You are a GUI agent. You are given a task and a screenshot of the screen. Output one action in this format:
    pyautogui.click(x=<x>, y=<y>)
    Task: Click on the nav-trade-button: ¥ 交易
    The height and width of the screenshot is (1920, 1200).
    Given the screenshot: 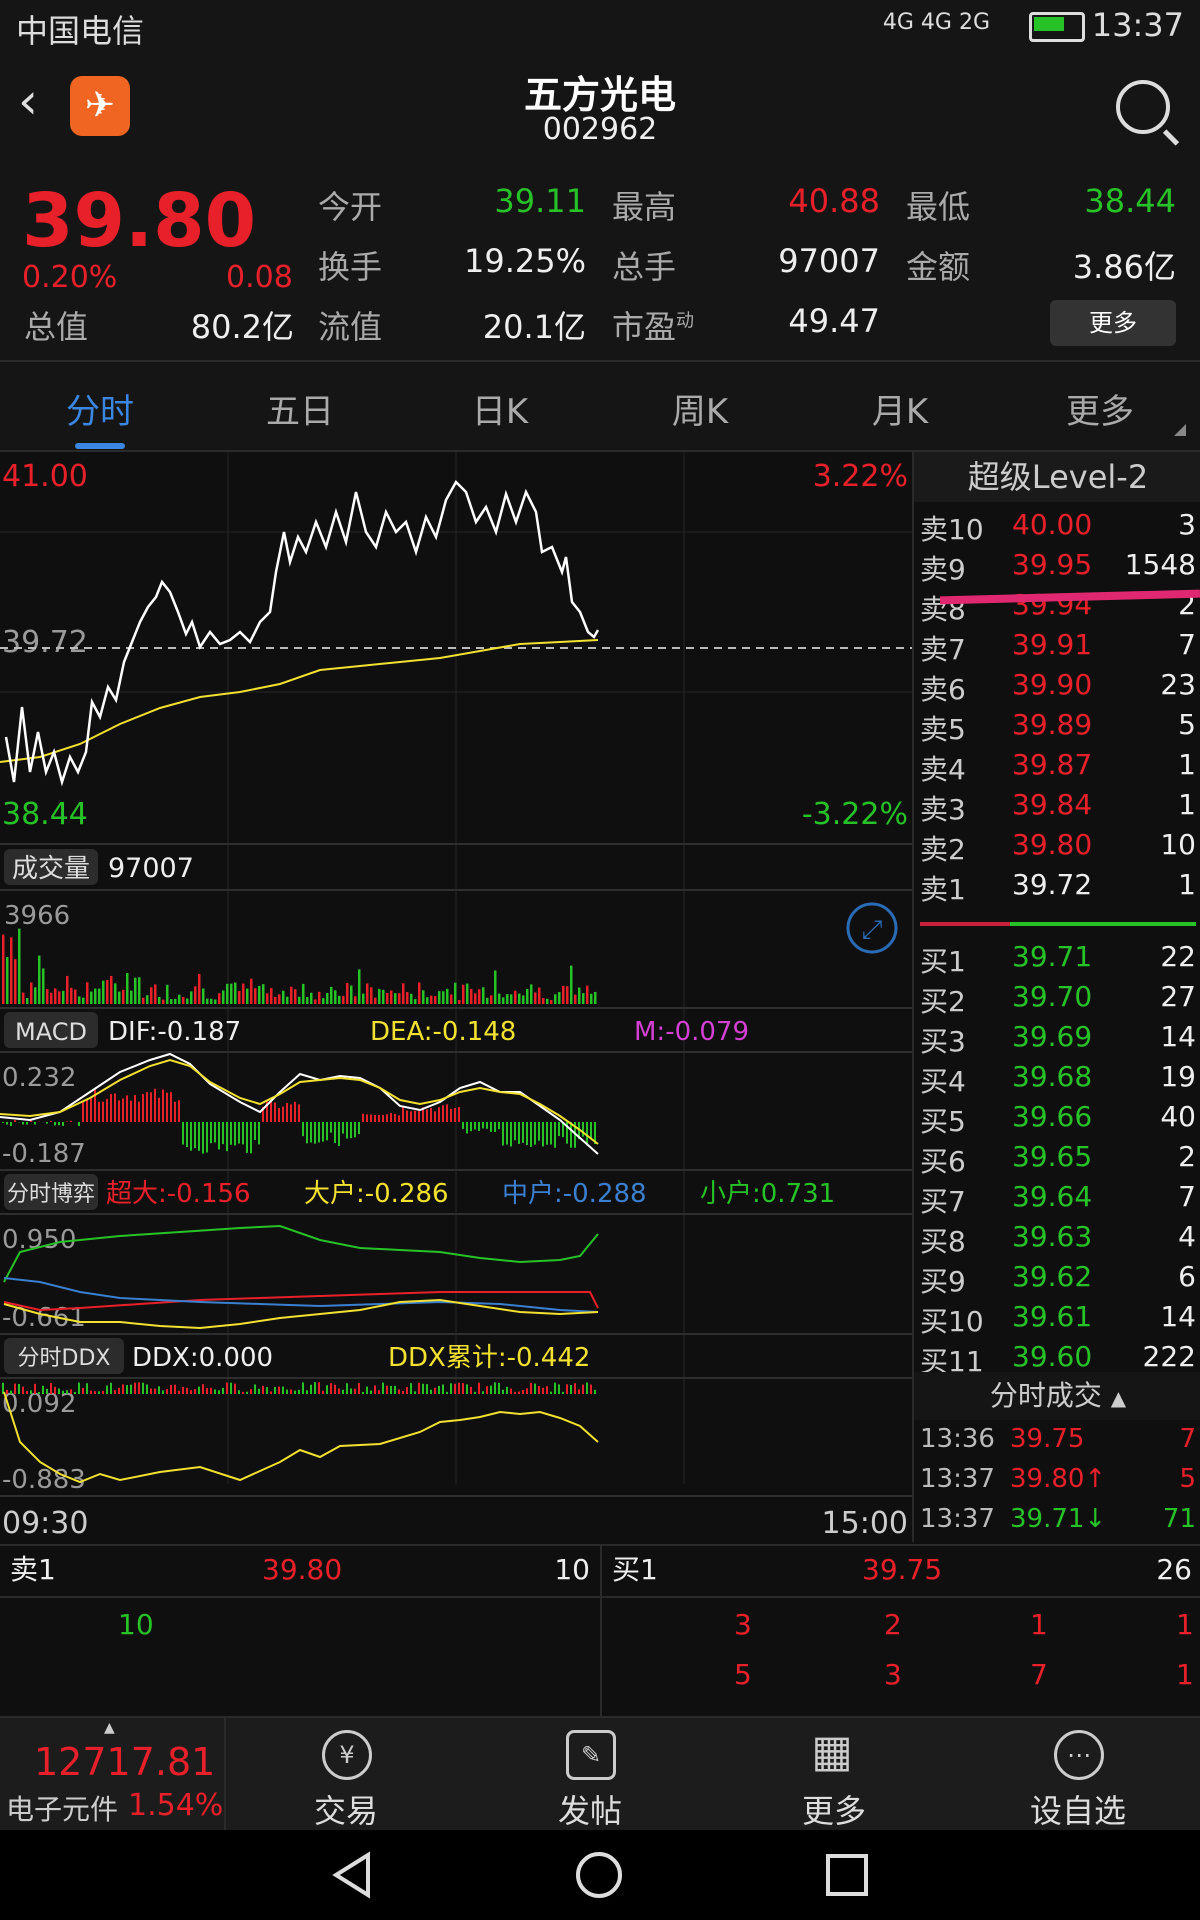 What is the action you would take?
    pyautogui.click(x=346, y=1775)
    